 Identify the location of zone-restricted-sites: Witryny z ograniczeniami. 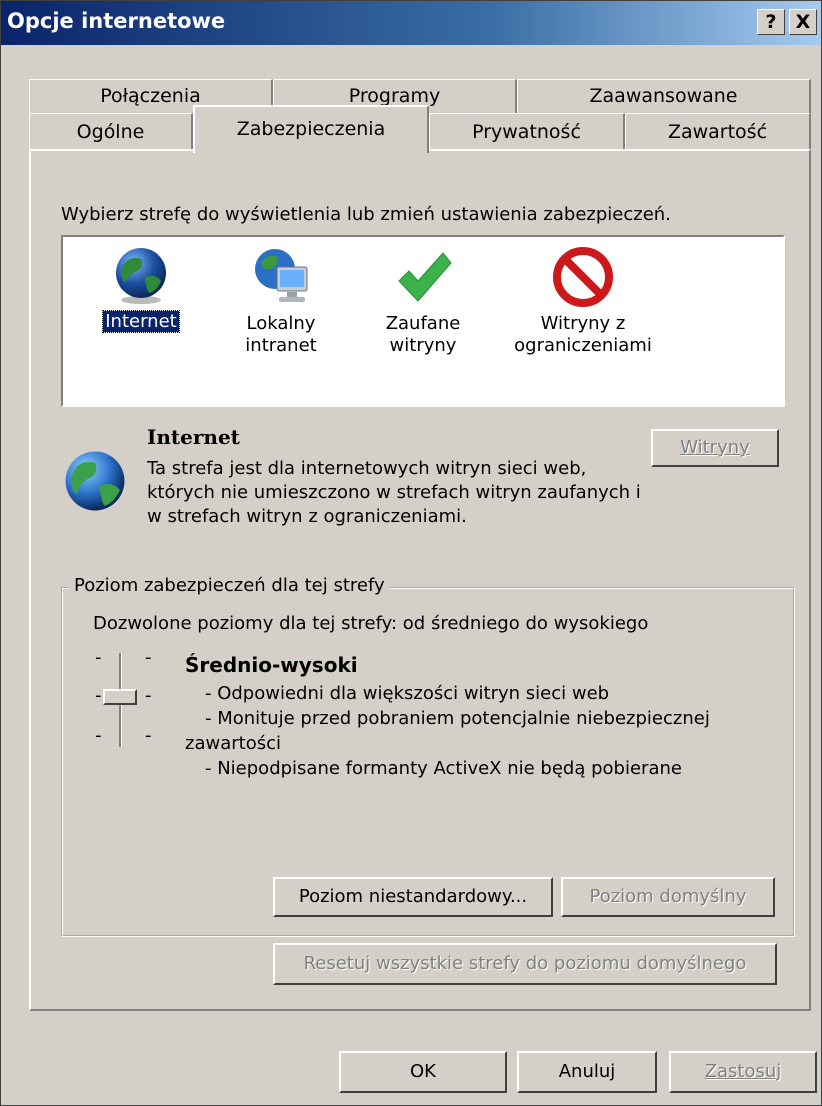
(583, 301).